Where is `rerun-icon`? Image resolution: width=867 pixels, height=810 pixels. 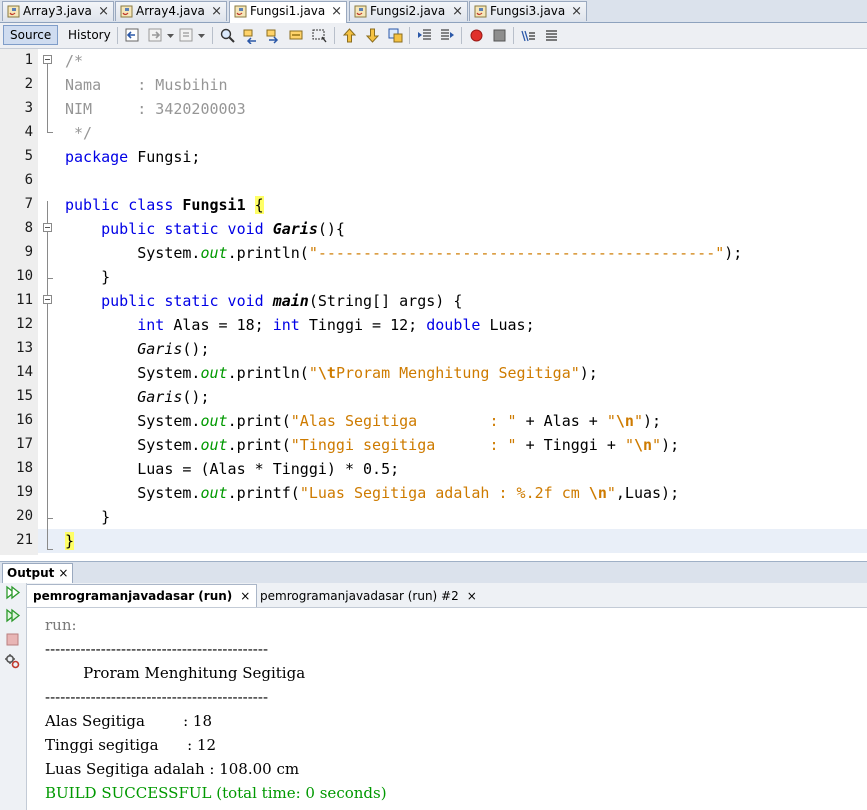 rerun-icon is located at coordinates (12, 592).